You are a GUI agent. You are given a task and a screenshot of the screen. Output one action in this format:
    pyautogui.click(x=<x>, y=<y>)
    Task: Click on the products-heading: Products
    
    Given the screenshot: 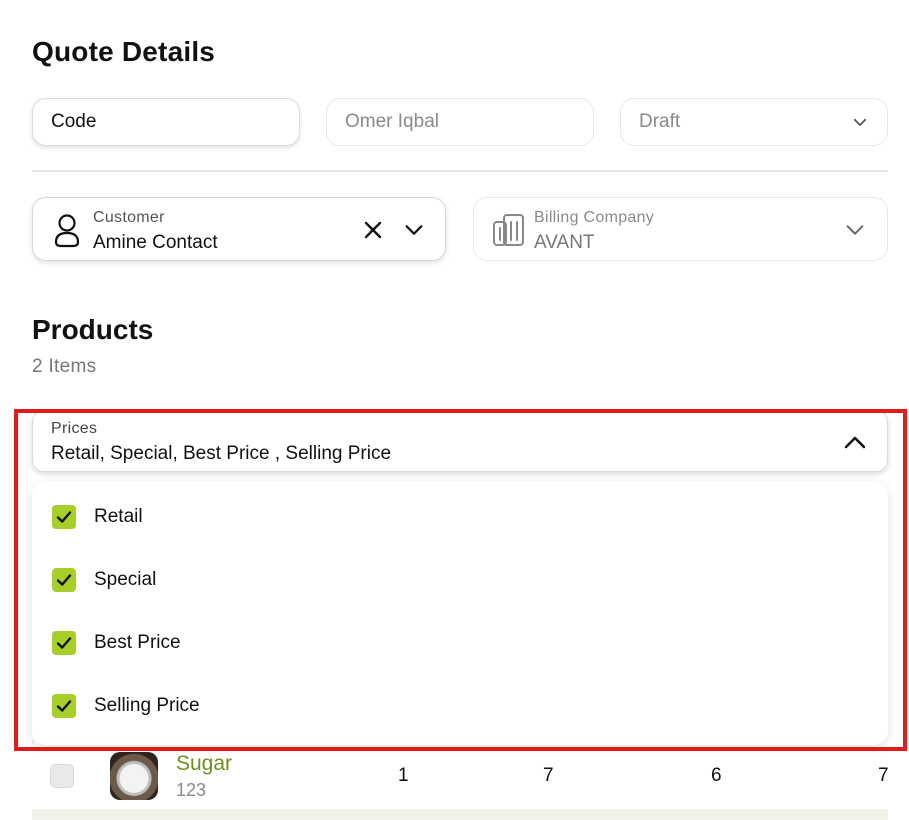 What is the action you would take?
    pyautogui.click(x=93, y=329)
    